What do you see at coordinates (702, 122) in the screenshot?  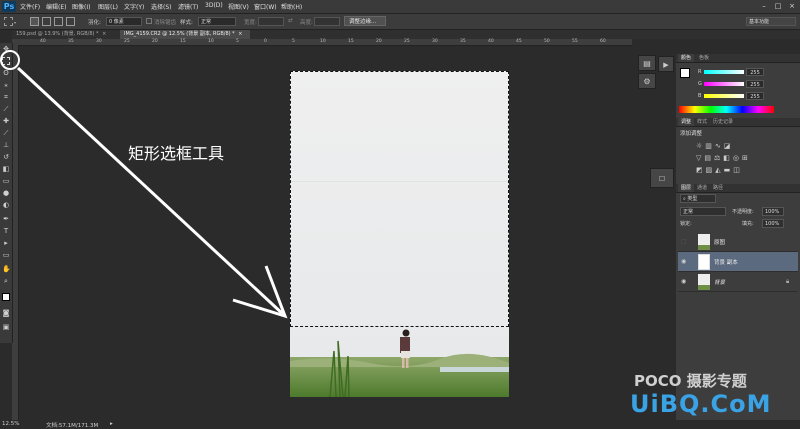 I see `tab-styles: 样式` at bounding box center [702, 122].